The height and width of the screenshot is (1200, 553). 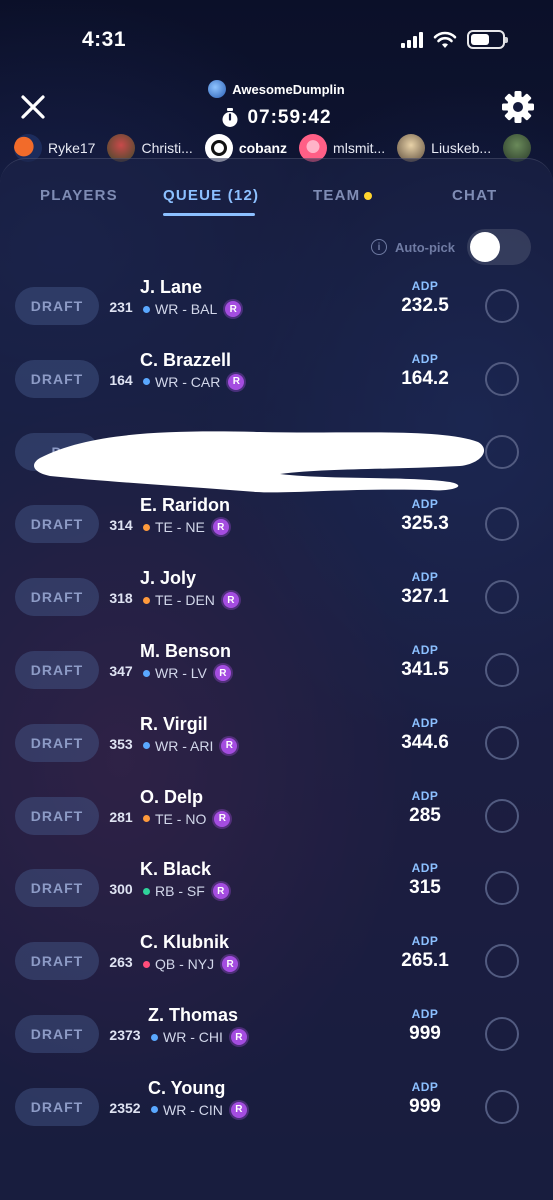 I want to click on player-meta: TE - NO R, so click(x=187, y=818).